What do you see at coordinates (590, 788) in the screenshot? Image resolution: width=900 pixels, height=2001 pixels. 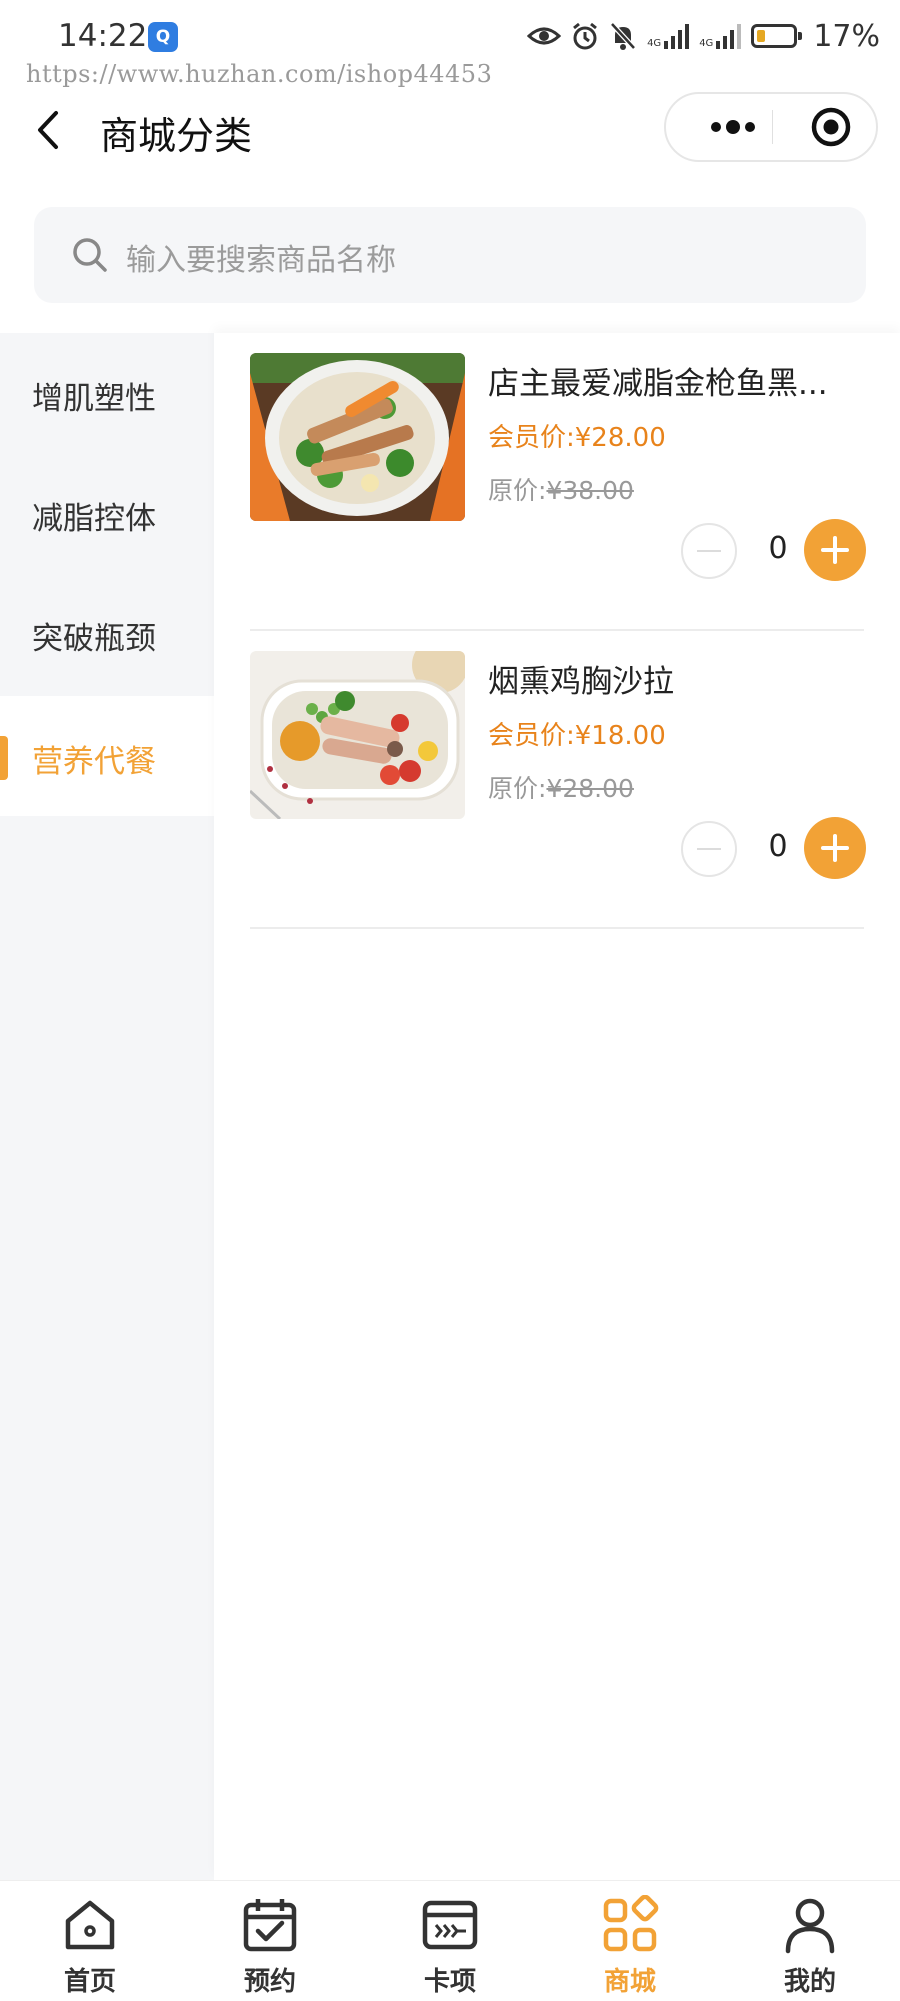 I see `original-price-value: ¥28.00` at bounding box center [590, 788].